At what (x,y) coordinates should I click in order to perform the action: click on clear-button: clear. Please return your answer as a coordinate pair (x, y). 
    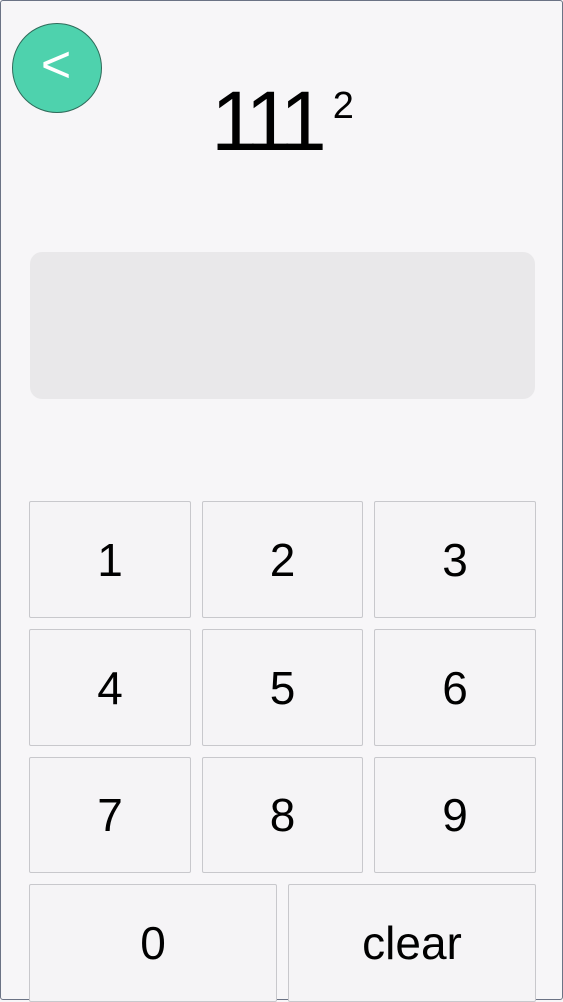
    Looking at the image, I should click on (412, 943).